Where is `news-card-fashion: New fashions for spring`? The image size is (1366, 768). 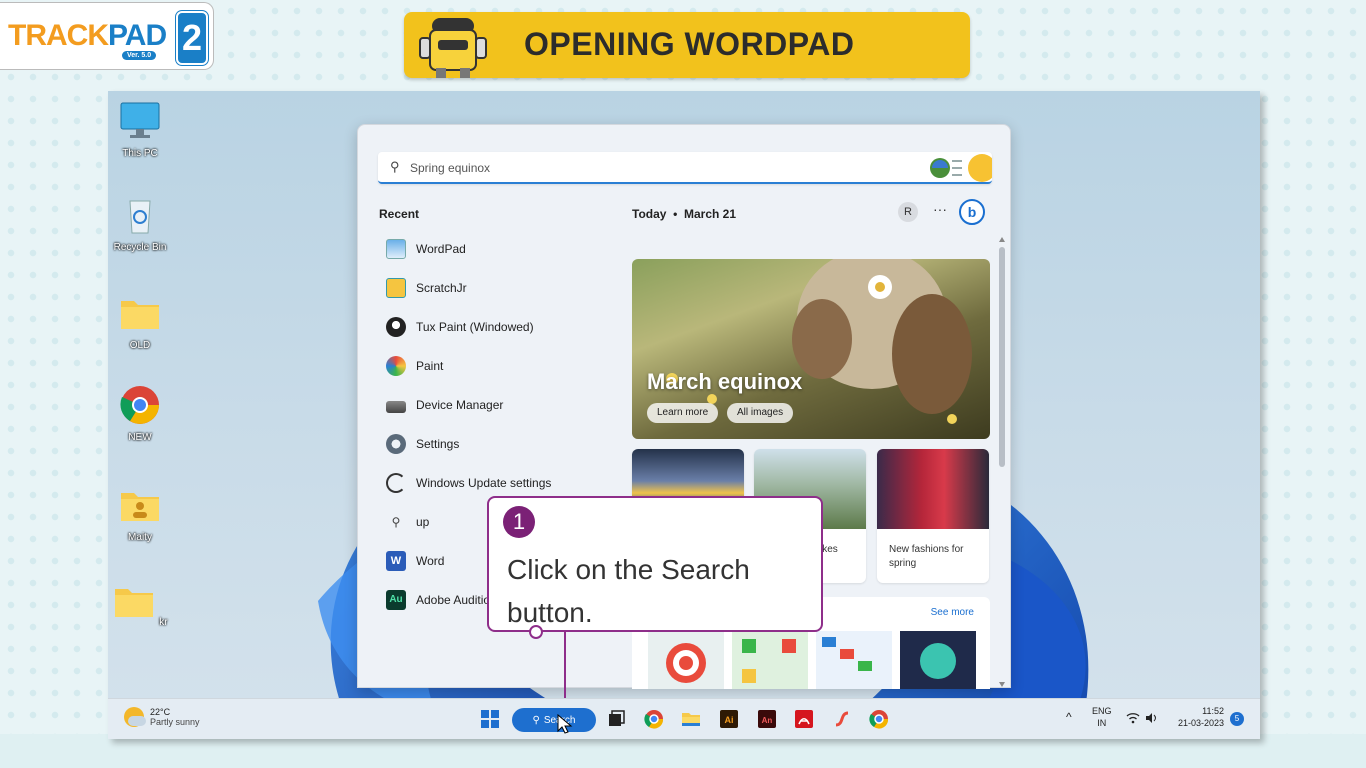 news-card-fashion: New fashions for spring is located at coordinates (933, 516).